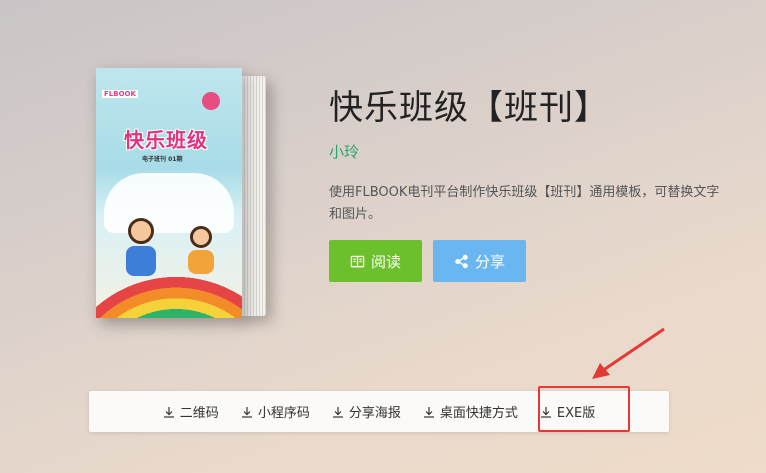 The image size is (766, 473). I want to click on download-miniprogram-code: 小程序码, so click(275, 411).